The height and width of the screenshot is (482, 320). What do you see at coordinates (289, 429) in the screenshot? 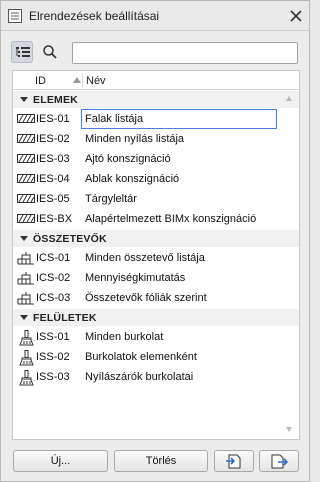
I see `scroll-down-arrow-icon` at bounding box center [289, 429].